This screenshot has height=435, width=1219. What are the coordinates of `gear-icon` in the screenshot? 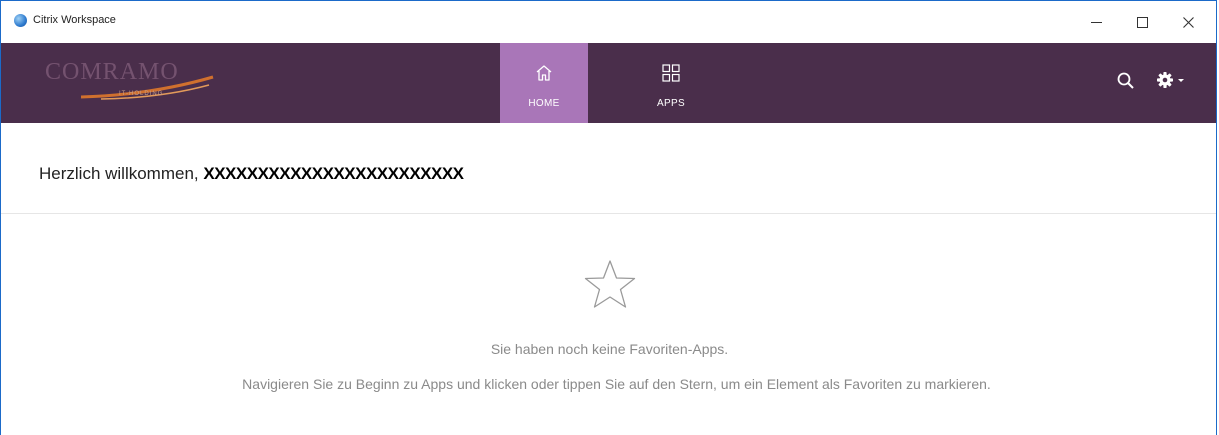 It's located at (1170, 80).